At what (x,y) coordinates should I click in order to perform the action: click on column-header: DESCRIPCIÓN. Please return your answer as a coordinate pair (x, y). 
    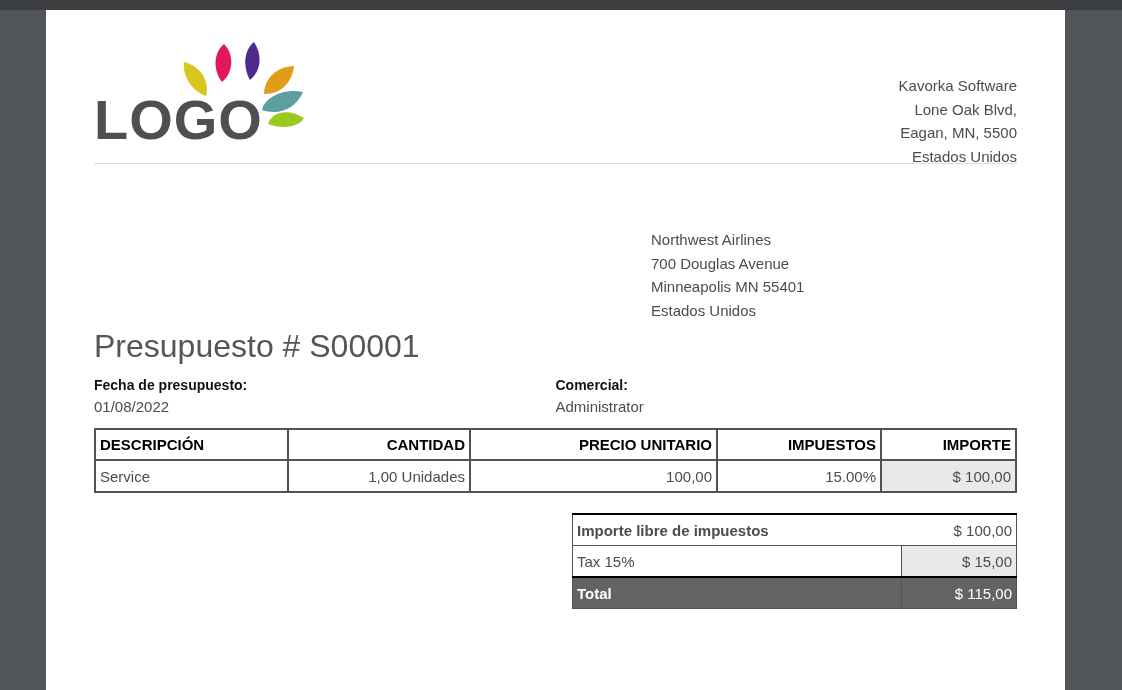
    Looking at the image, I should click on (191, 444).